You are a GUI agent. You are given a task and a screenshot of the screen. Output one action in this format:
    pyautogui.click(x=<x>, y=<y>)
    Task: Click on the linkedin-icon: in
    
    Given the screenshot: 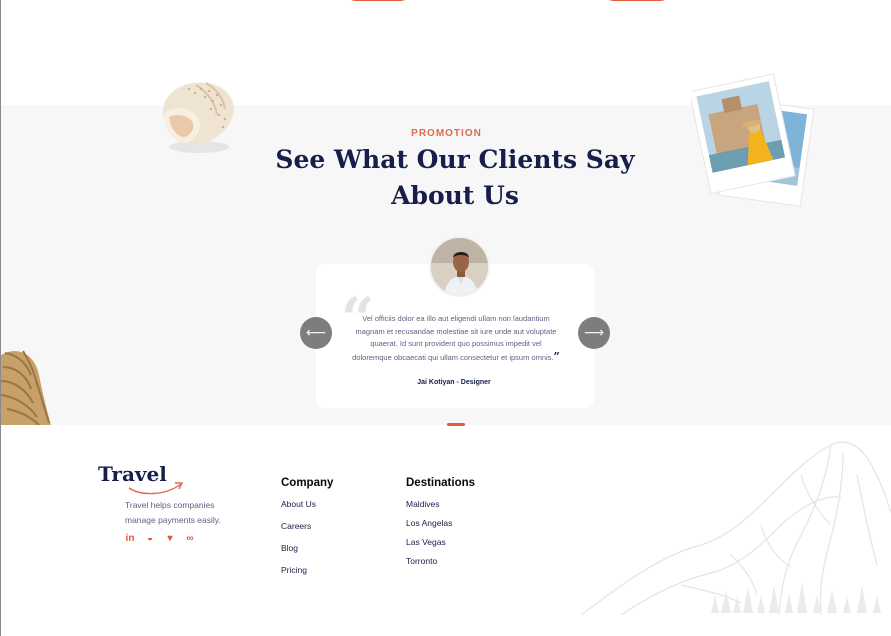 What is the action you would take?
    pyautogui.click(x=130, y=539)
    